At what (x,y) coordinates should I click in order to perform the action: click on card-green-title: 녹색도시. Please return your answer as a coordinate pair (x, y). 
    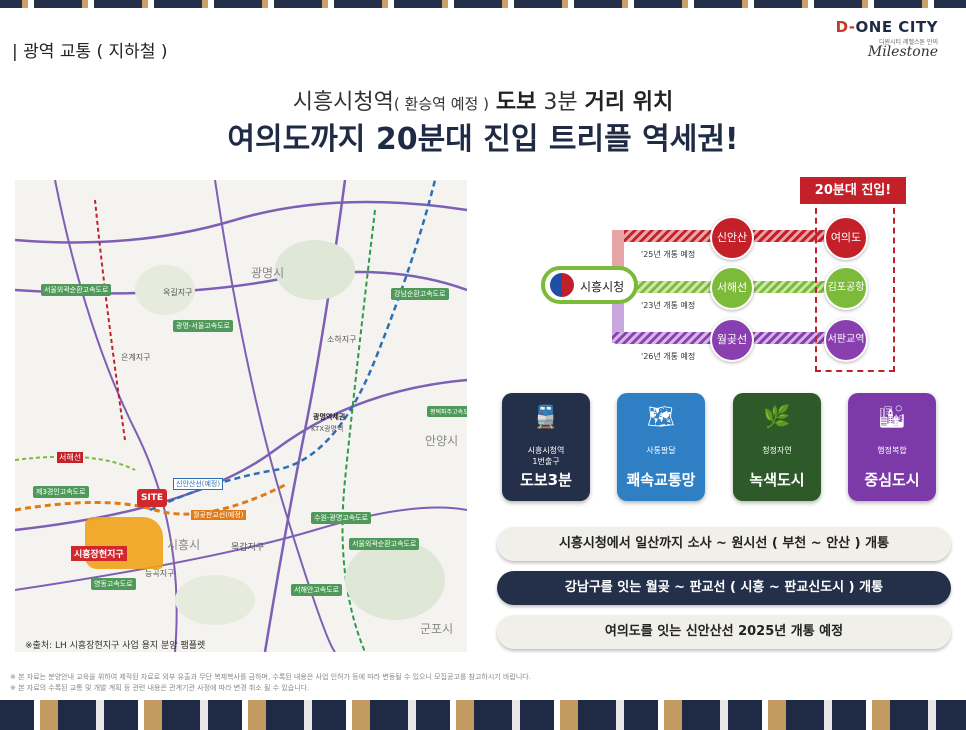
    Looking at the image, I should click on (777, 480).